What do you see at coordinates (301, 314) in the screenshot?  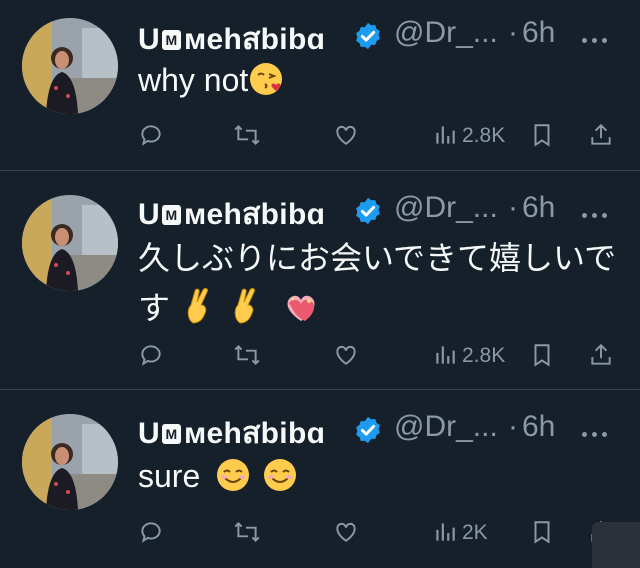 I see `heart-with-ribbon-icon` at bounding box center [301, 314].